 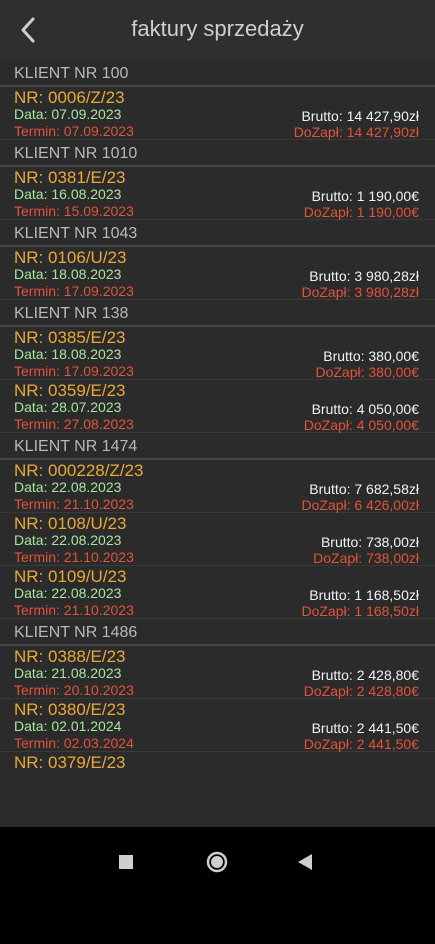 What do you see at coordinates (126, 862) in the screenshot?
I see `recent-apps-icon` at bounding box center [126, 862].